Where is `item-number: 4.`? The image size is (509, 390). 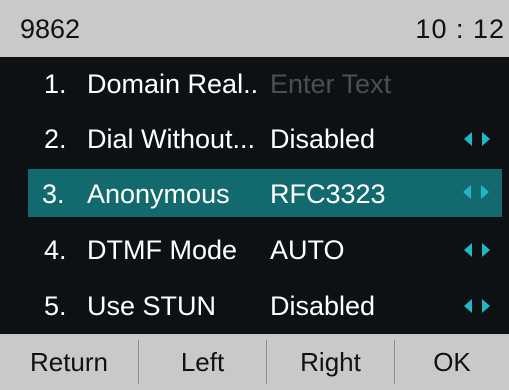
item-number: 4. is located at coordinates (55, 250).